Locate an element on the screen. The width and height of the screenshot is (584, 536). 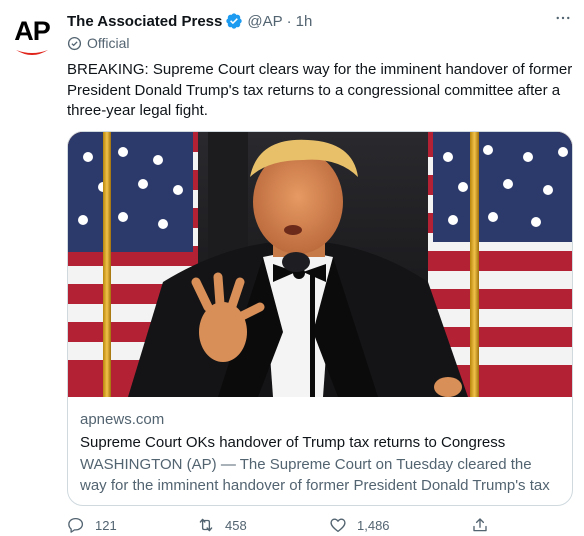
ap-logo-text: AP is located at coordinates (32, 31).